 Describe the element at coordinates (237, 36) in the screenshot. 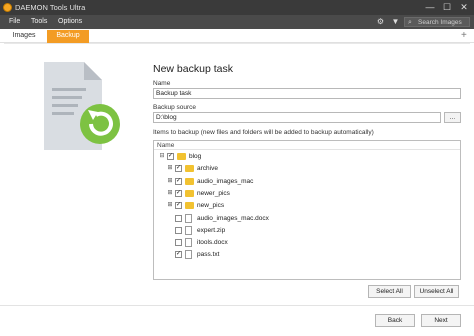

I see `tab-bar: Images Backup +` at that location.